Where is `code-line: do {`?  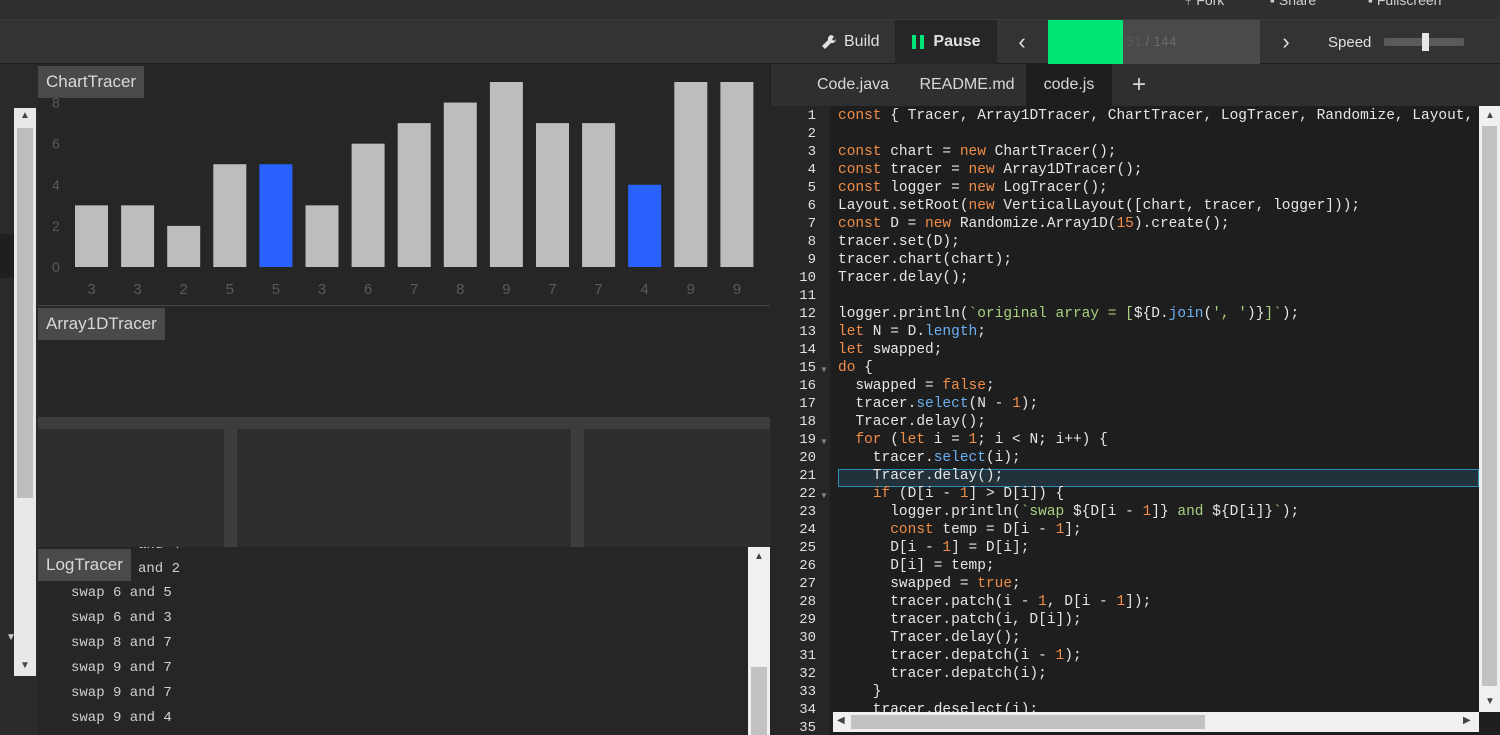
code-line: do { is located at coordinates (855, 368).